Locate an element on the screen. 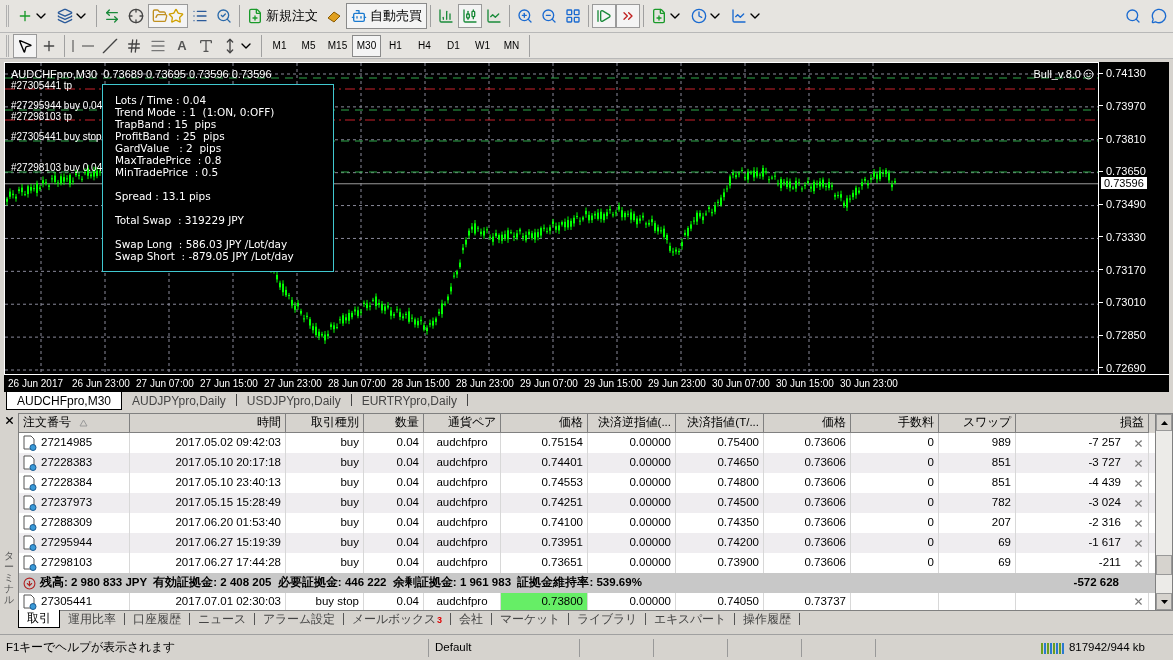 Image resolution: width=1173 pixels, height=660 pixels. table-cell-text: -1 617 is located at coordinates (1104, 543).